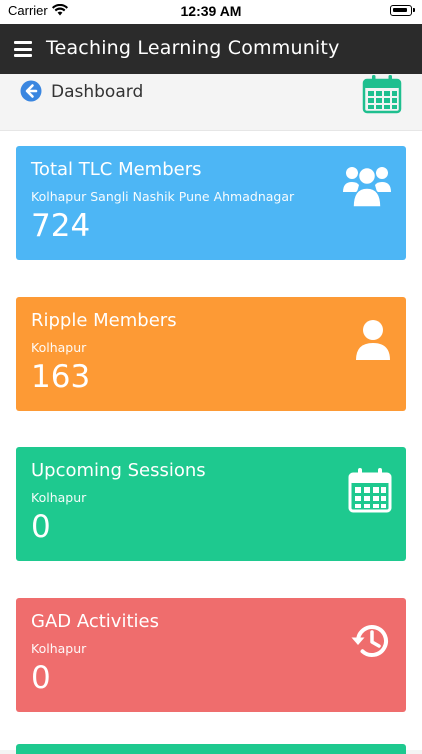 The width and height of the screenshot is (422, 754). Describe the element at coordinates (61, 226) in the screenshot. I see `card-count: 724` at that location.